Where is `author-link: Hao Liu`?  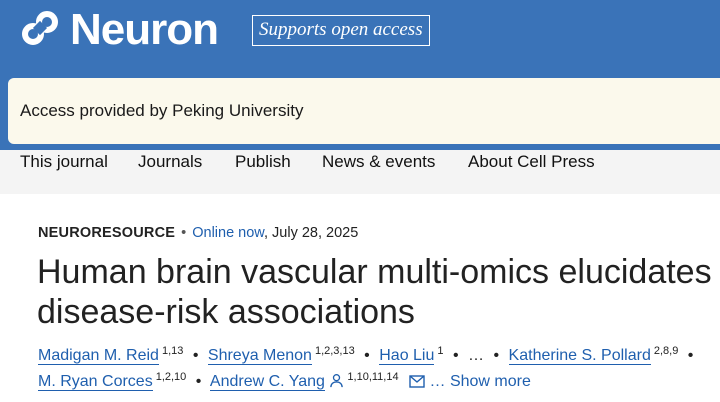 author-link: Hao Liu is located at coordinates (407, 356).